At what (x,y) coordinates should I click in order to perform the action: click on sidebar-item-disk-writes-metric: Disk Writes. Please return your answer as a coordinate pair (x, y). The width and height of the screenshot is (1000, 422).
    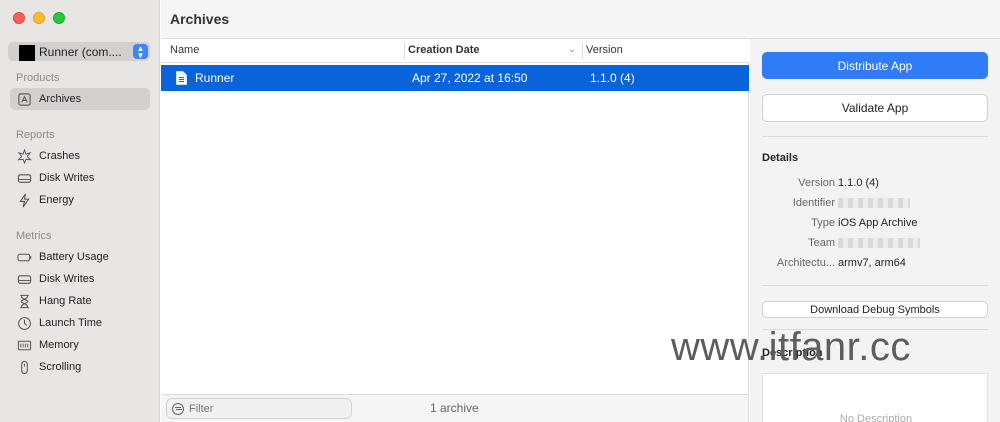
    Looking at the image, I should click on (80, 279).